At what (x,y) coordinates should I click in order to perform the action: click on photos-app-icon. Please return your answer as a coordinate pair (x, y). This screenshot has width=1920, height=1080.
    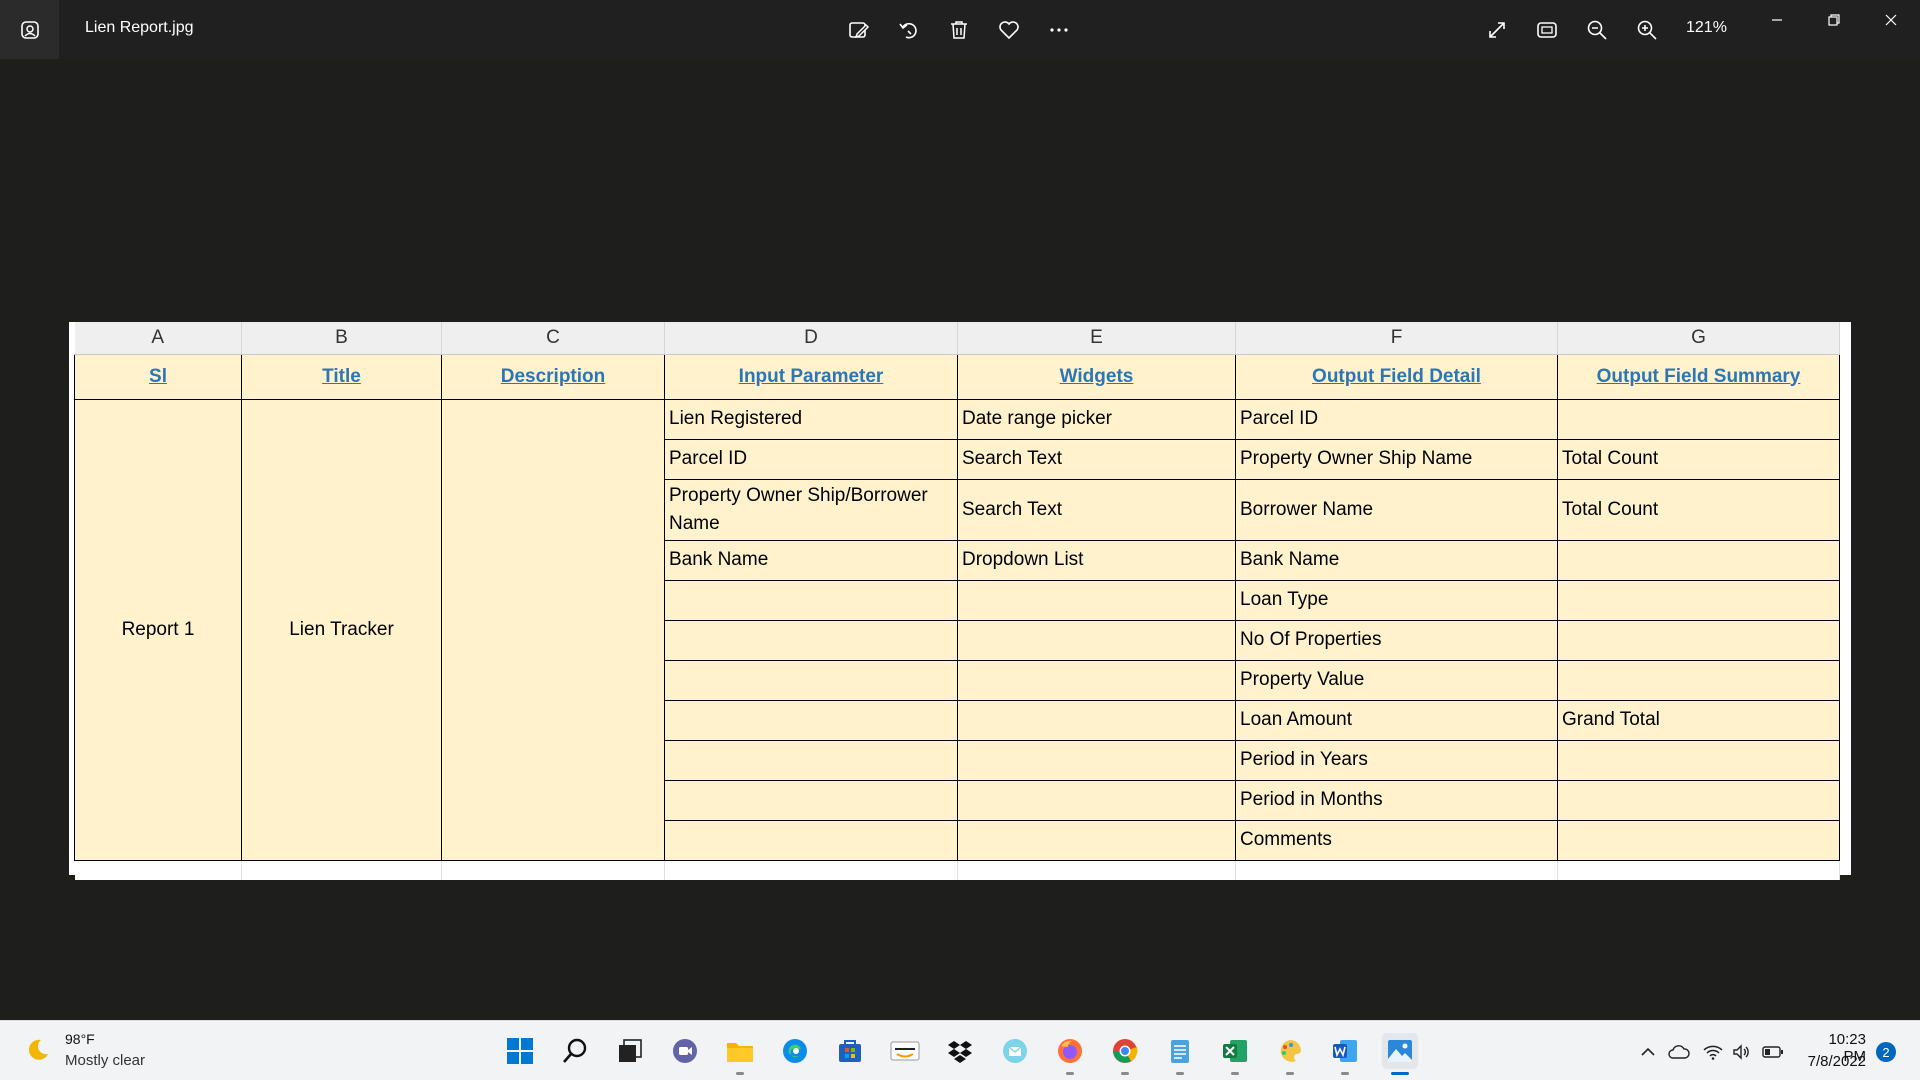
    Looking at the image, I should click on (29, 29).